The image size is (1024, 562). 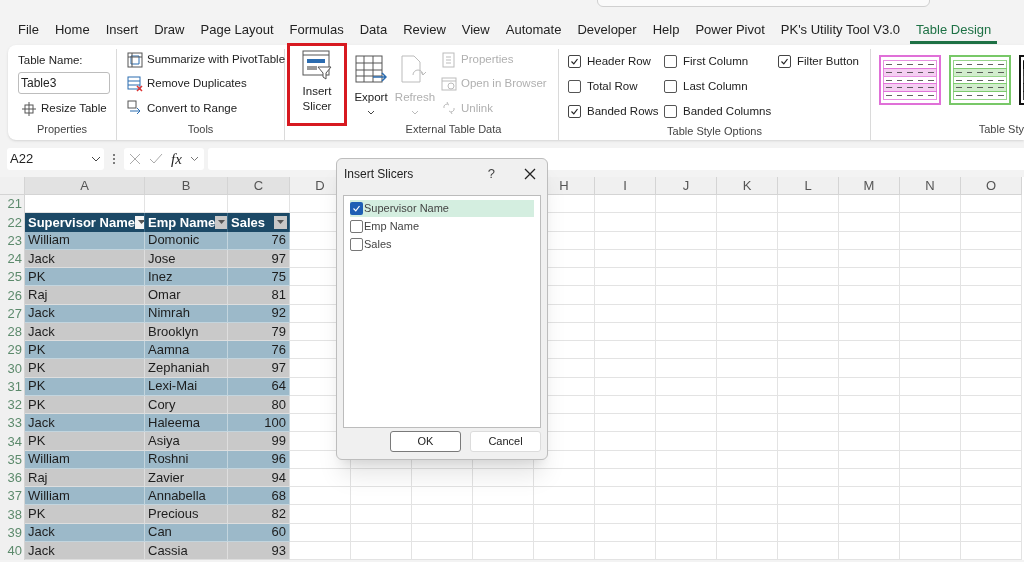 What do you see at coordinates (371, 84) in the screenshot?
I see `ribbon-button: Export` at bounding box center [371, 84].